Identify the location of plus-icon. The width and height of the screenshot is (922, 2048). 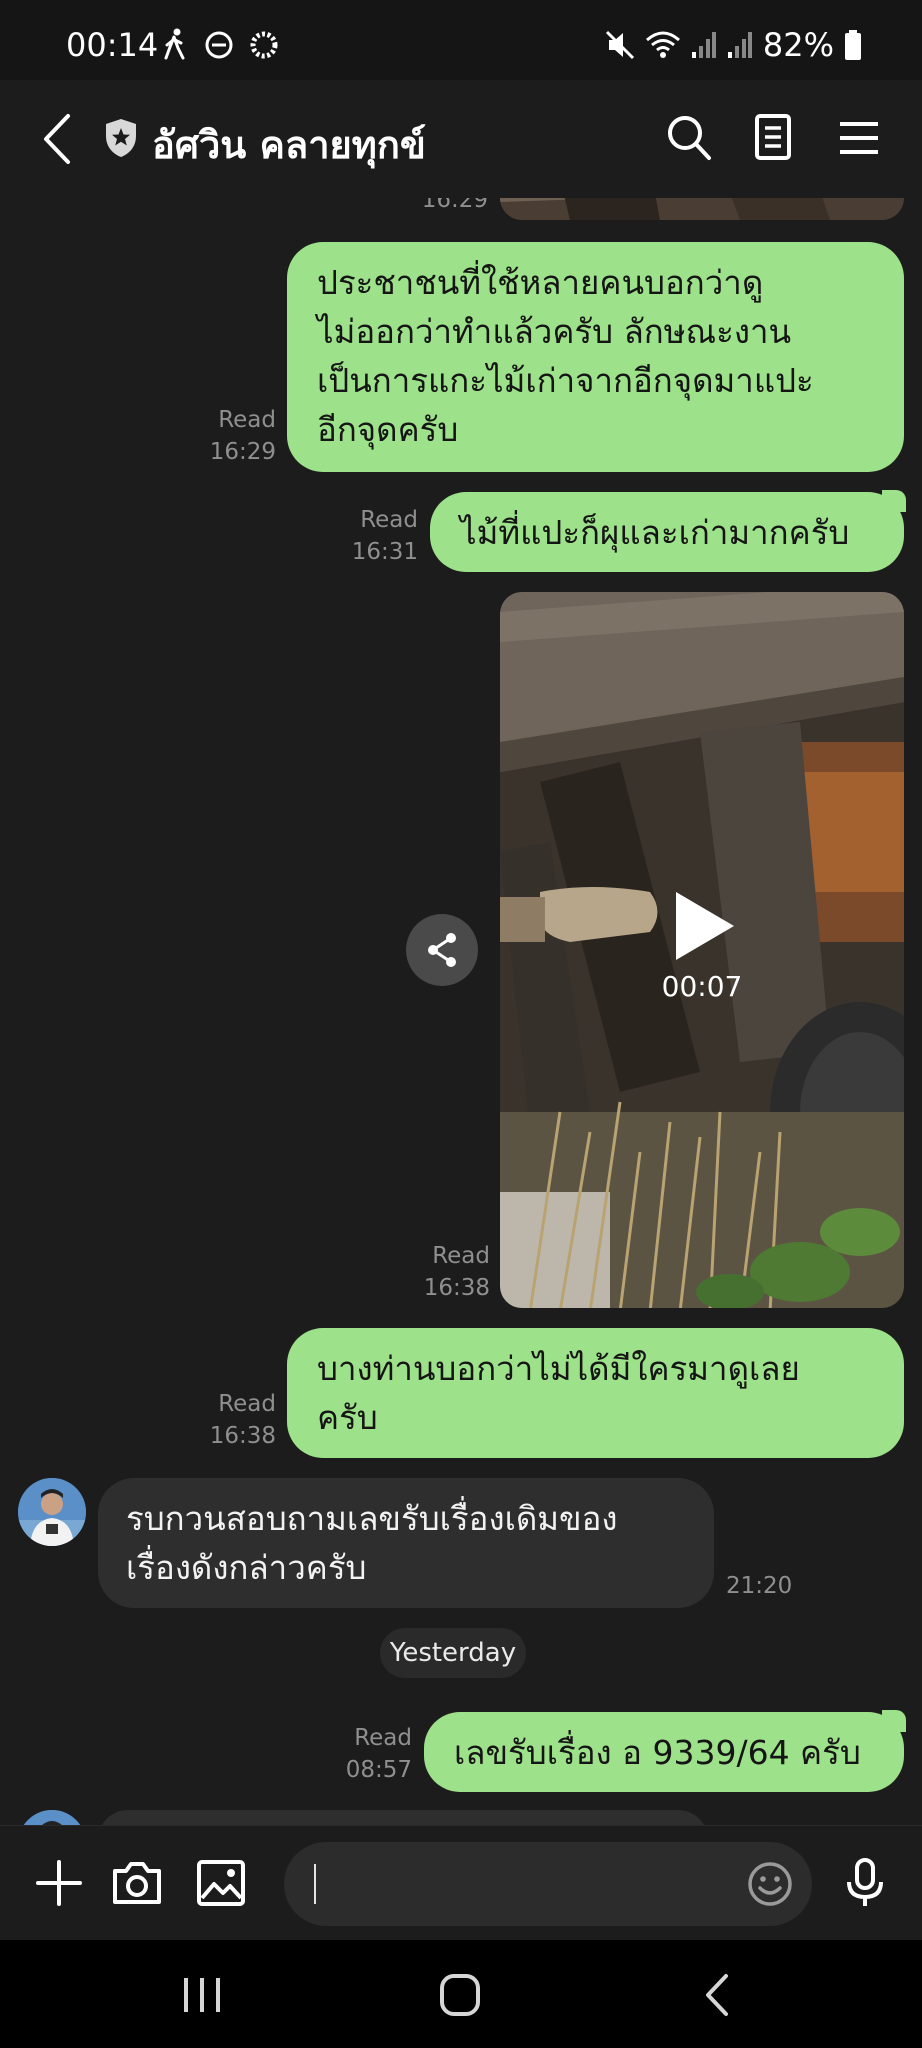
(59, 1883).